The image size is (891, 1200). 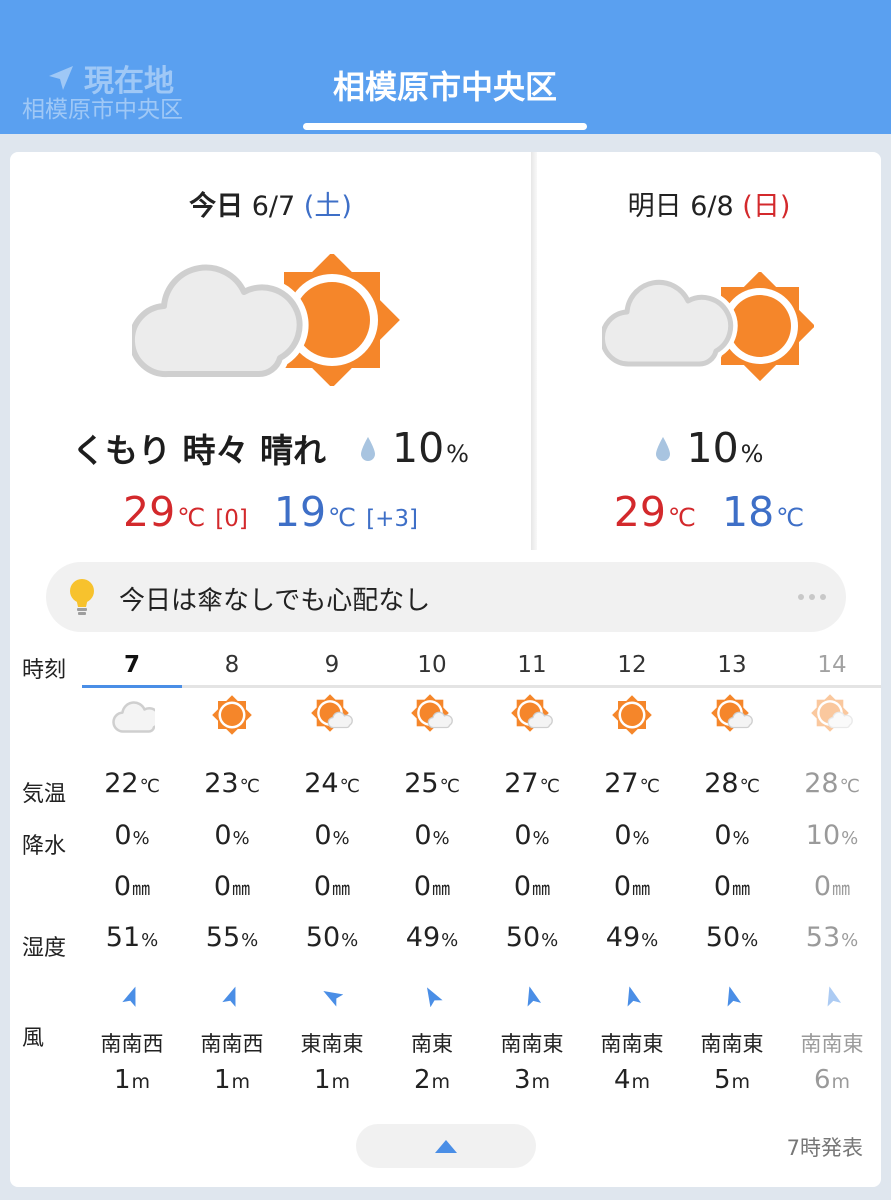 What do you see at coordinates (432, 1044) in the screenshot?
I see `hour-wind-direction: 南東` at bounding box center [432, 1044].